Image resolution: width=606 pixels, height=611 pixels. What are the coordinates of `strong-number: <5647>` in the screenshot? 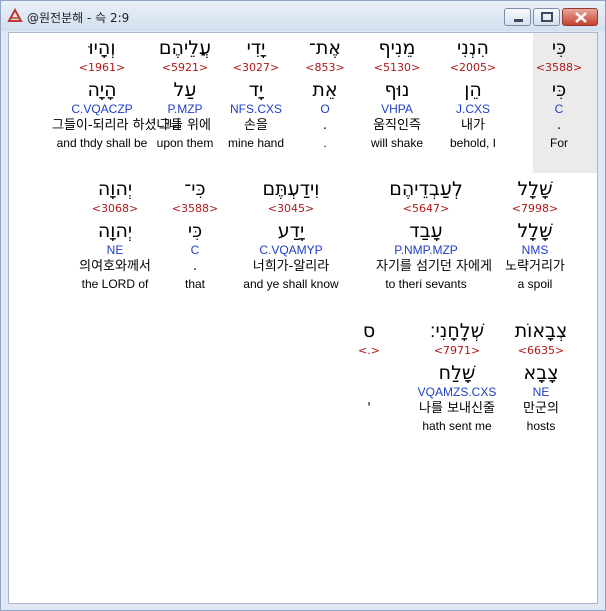 It's located at (426, 208).